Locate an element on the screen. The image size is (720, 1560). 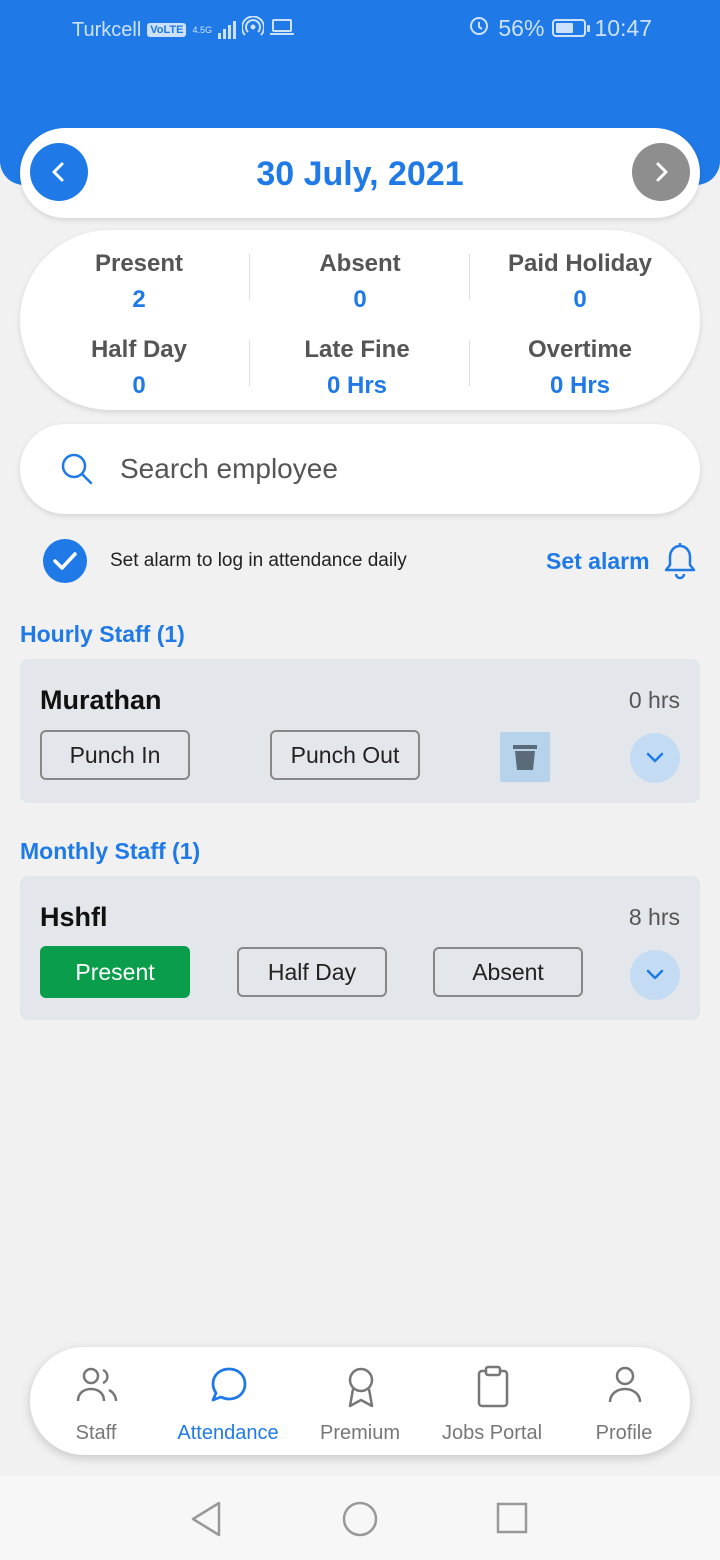
staff-card-hourly: Murathan 0 hrs Punch In Punch Out is located at coordinates (360, 731).